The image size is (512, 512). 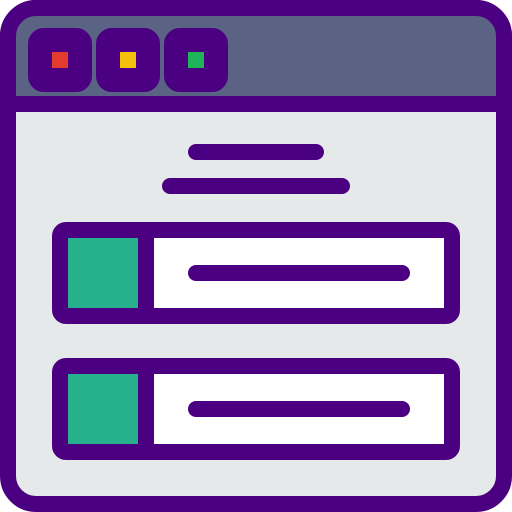 What do you see at coordinates (196, 60) in the screenshot?
I see `maximize-dot-fill` at bounding box center [196, 60].